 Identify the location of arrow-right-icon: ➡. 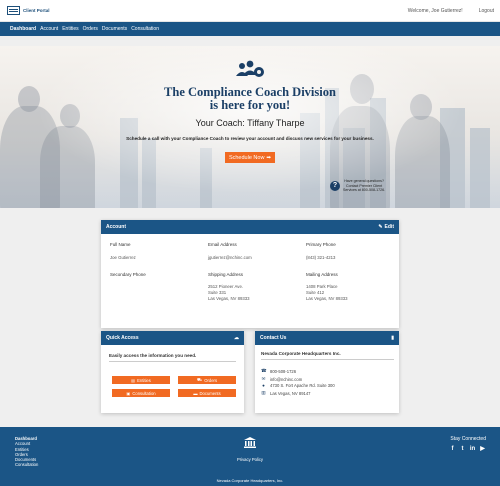
(269, 157).